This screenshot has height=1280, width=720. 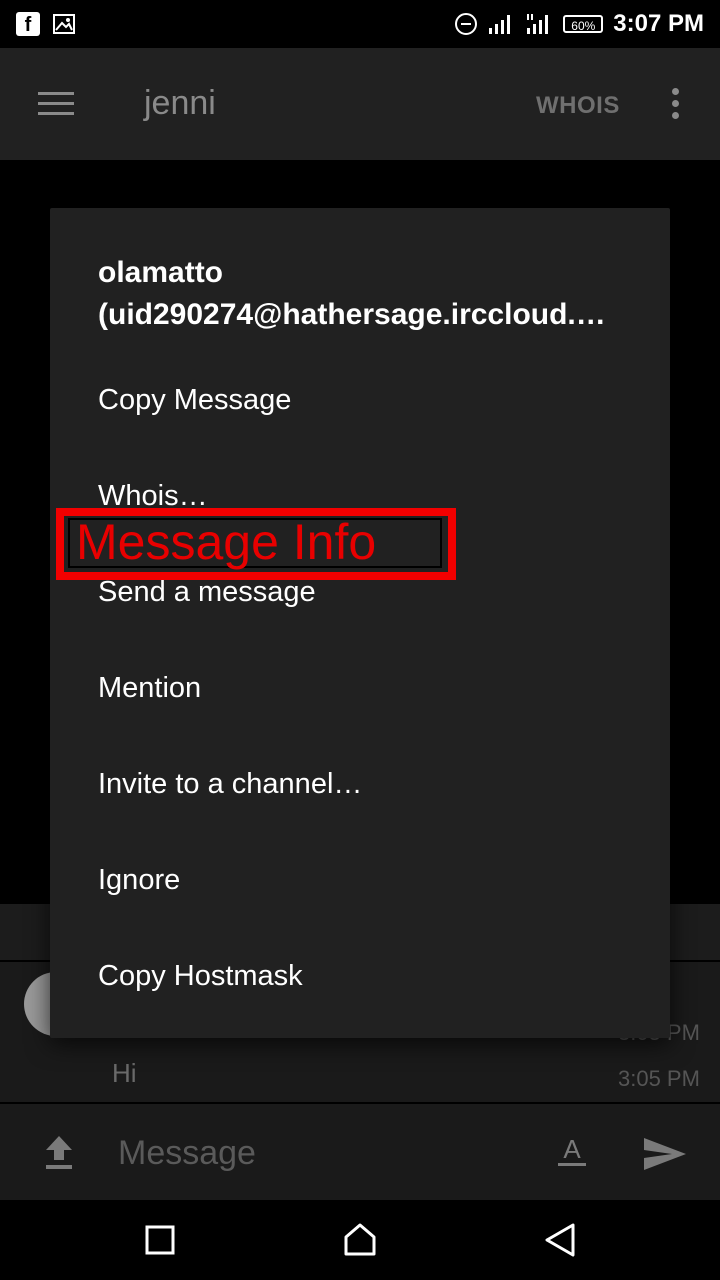 I want to click on navigation-bar, so click(x=360, y=1240).